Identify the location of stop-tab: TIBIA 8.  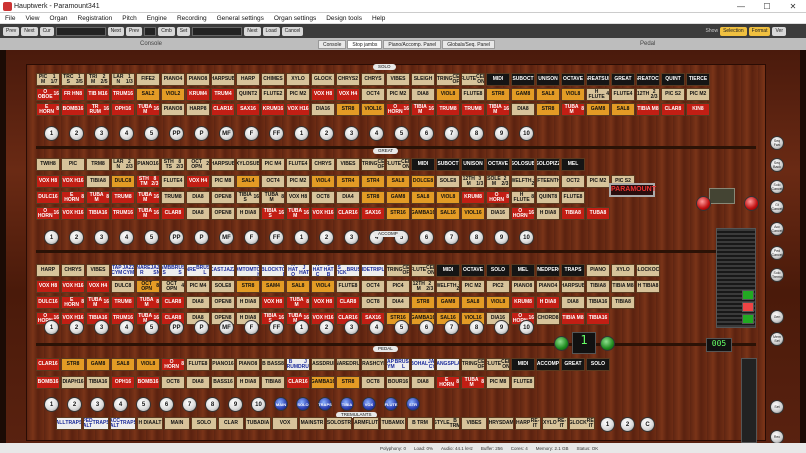
(598, 286).